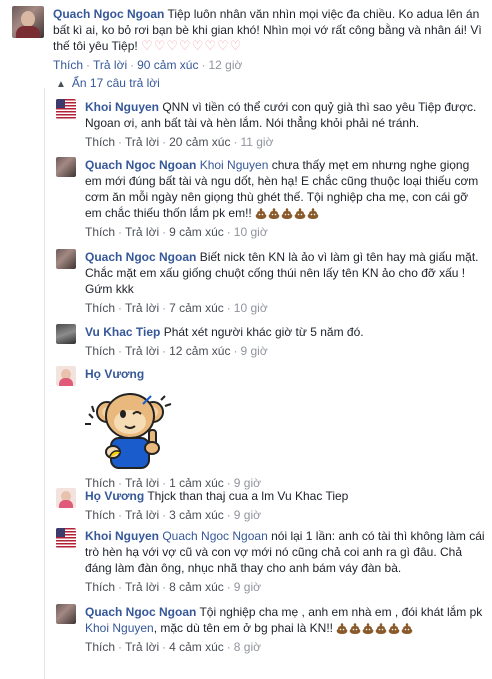 The width and height of the screenshot is (492, 679). I want to click on comment-actions: Thích · Trả lời · 7 cảm xúc · 10 giờ, so click(176, 308).